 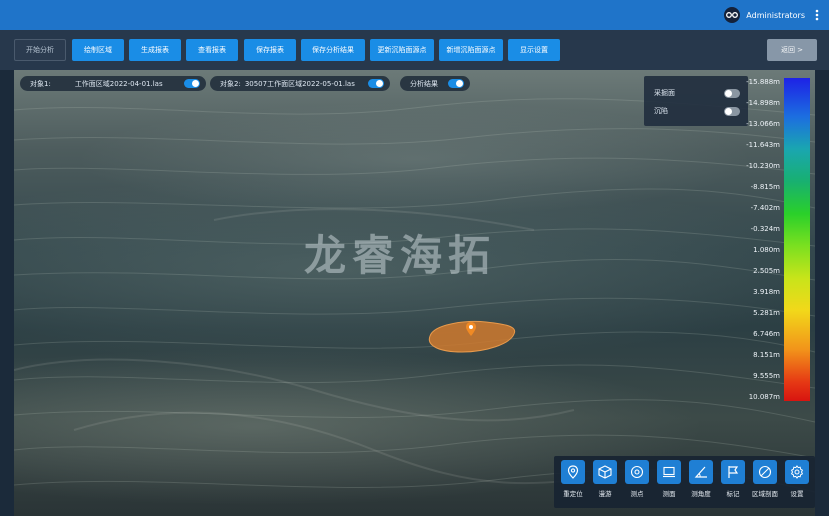 What do you see at coordinates (775, 15) in the screenshot?
I see `user-name: Administrators` at bounding box center [775, 15].